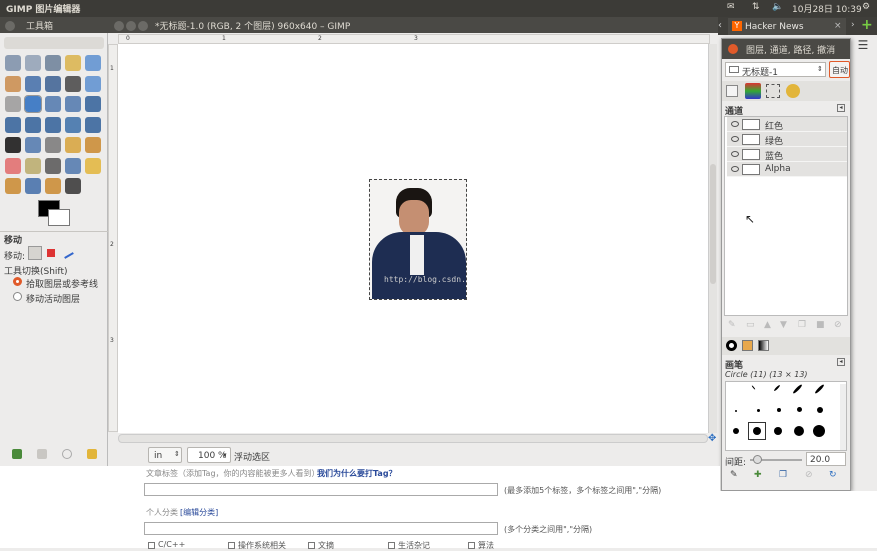  Describe the element at coordinates (720, 25) in the screenshot. I see `tab-scroll-left-icon: ‹` at that location.